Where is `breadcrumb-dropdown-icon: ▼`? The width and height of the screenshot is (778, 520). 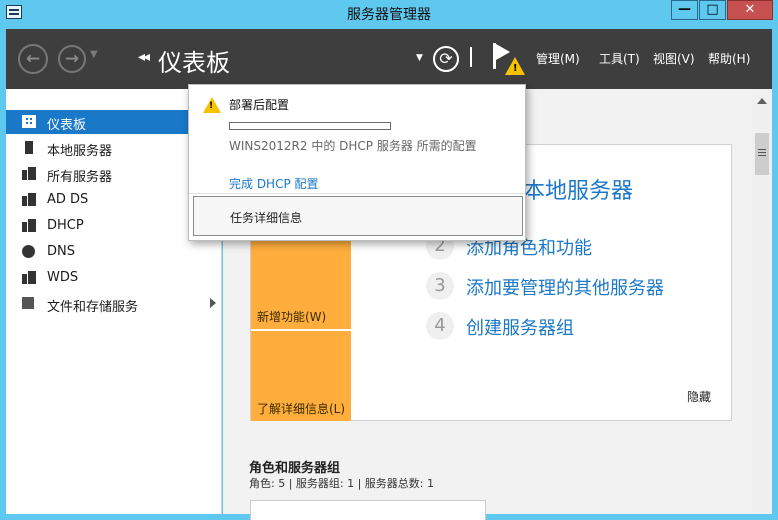 breadcrumb-dropdown-icon: ▼ is located at coordinates (419, 58).